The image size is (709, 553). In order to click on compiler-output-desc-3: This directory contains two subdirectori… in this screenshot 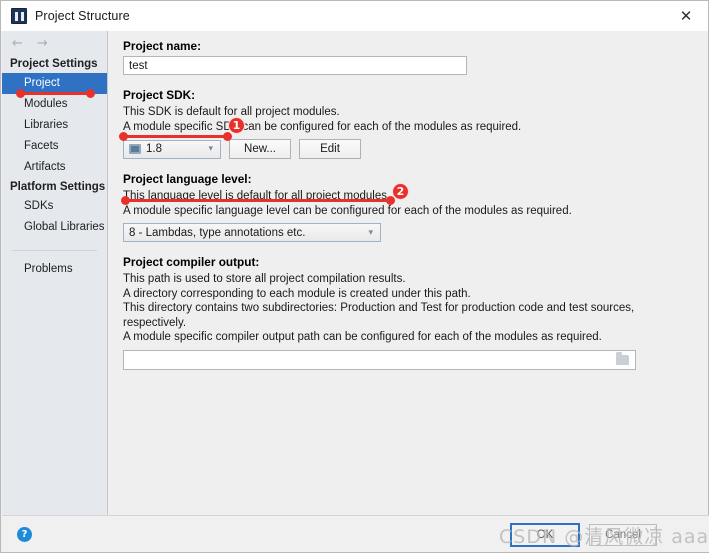, I will do `click(379, 315)`.